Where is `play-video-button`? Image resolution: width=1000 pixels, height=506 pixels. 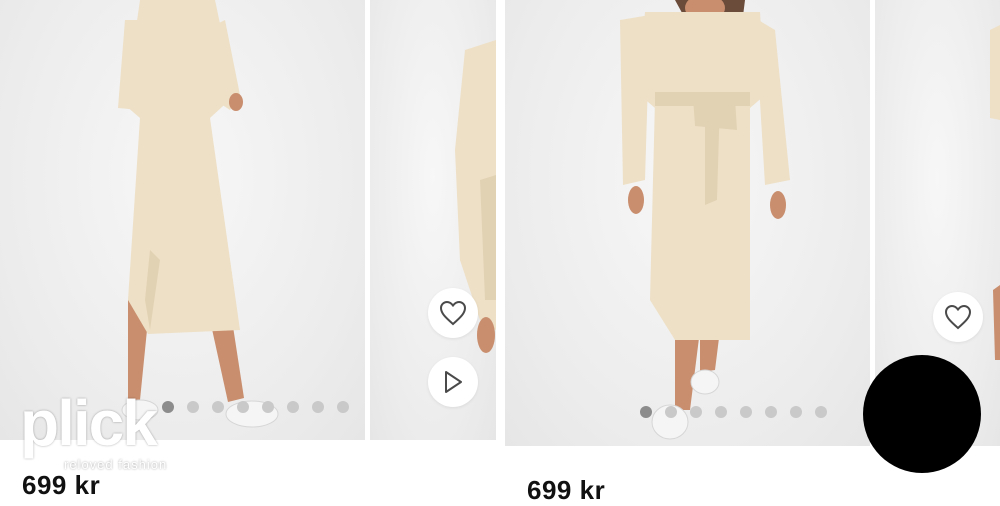
play-video-button is located at coordinates (453, 382).